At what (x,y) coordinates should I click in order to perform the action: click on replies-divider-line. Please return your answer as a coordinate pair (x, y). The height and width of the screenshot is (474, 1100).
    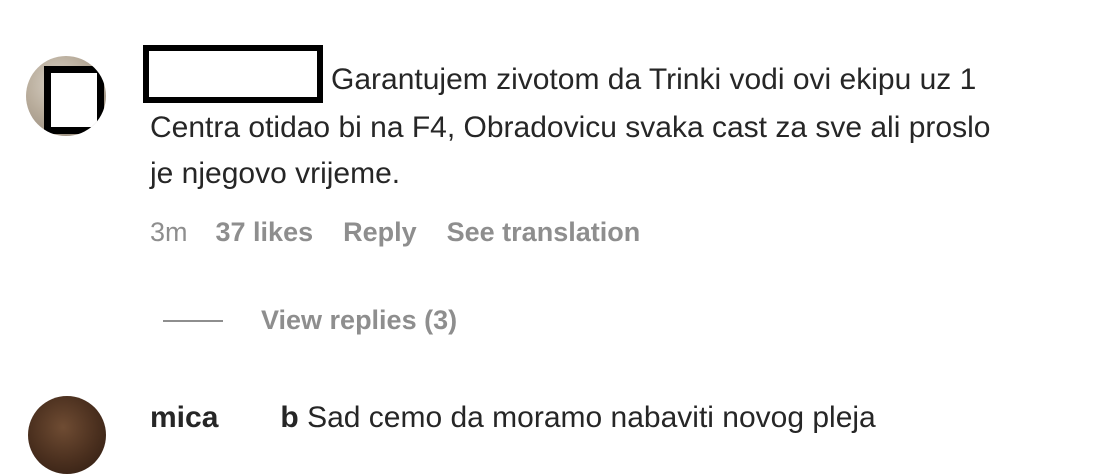
    Looking at the image, I should click on (193, 321).